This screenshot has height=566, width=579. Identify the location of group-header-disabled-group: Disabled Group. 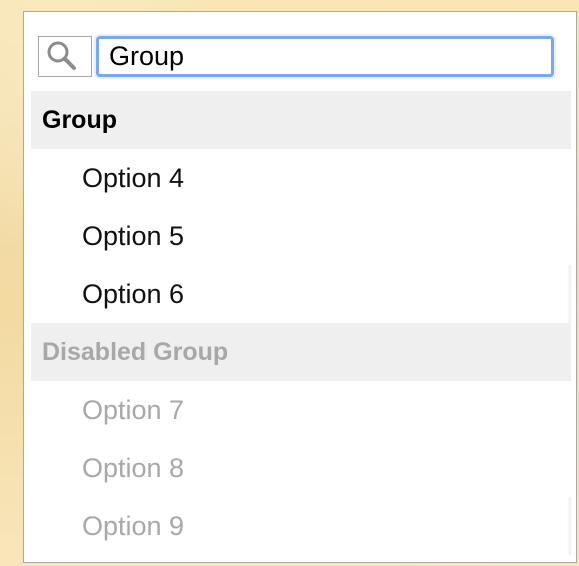
(301, 352).